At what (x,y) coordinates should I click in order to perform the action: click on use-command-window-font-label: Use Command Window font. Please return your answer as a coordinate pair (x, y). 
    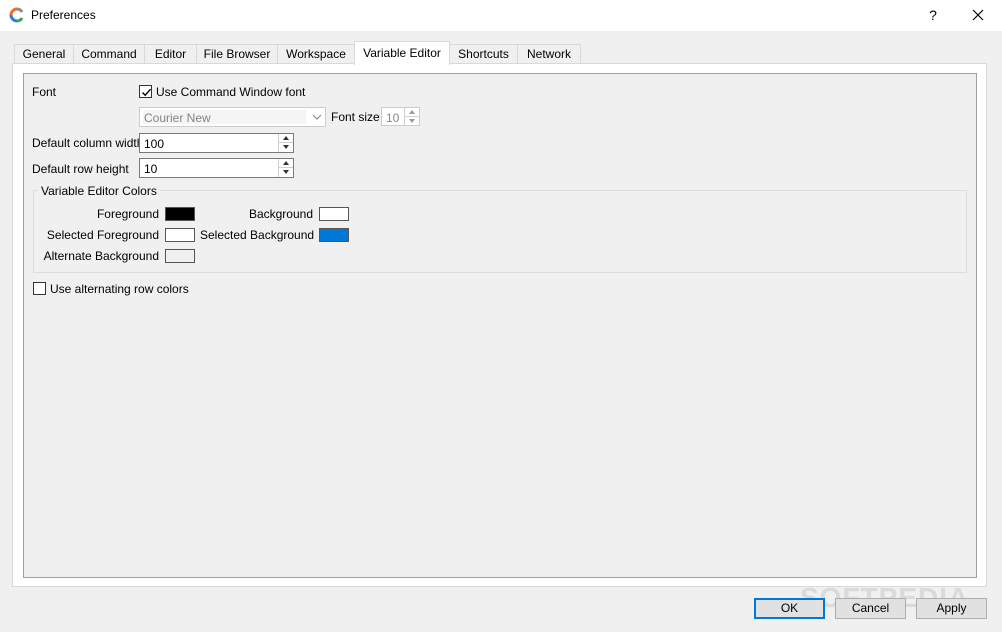
    Looking at the image, I should click on (230, 92).